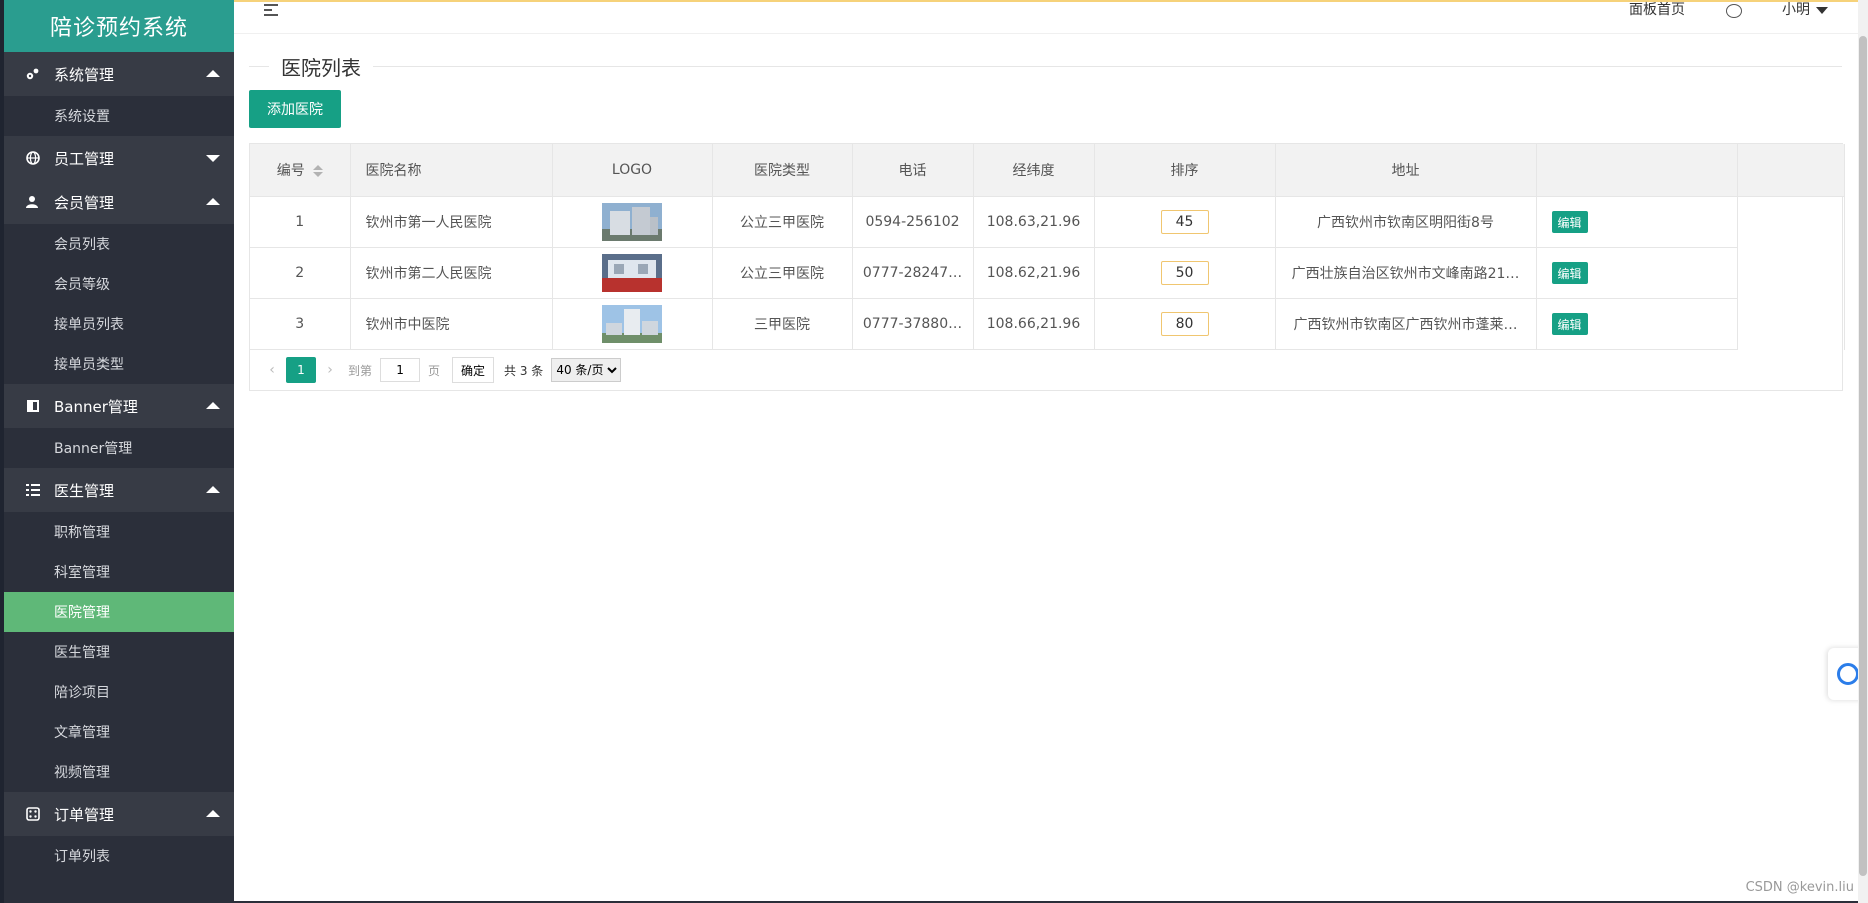 The height and width of the screenshot is (903, 1868). What do you see at coordinates (300, 273) in the screenshot?
I see `cell-id: 2` at bounding box center [300, 273].